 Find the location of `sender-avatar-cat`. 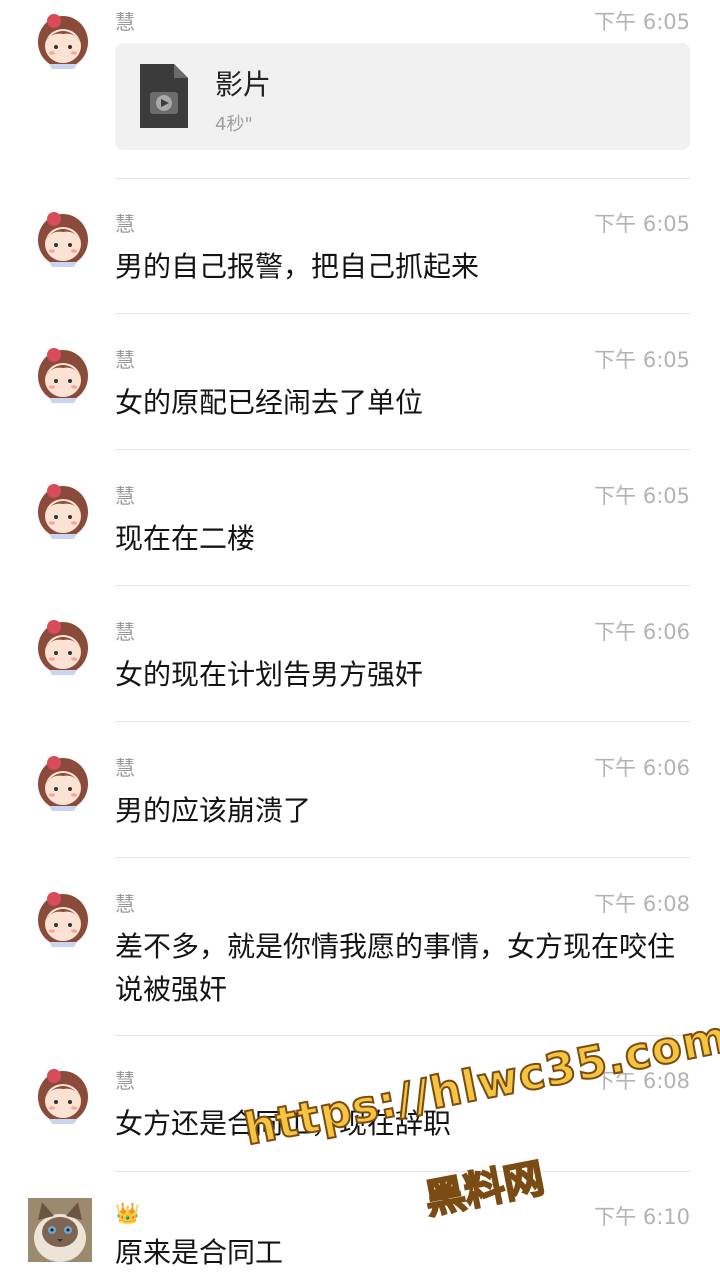

sender-avatar-cat is located at coordinates (60, 1230).